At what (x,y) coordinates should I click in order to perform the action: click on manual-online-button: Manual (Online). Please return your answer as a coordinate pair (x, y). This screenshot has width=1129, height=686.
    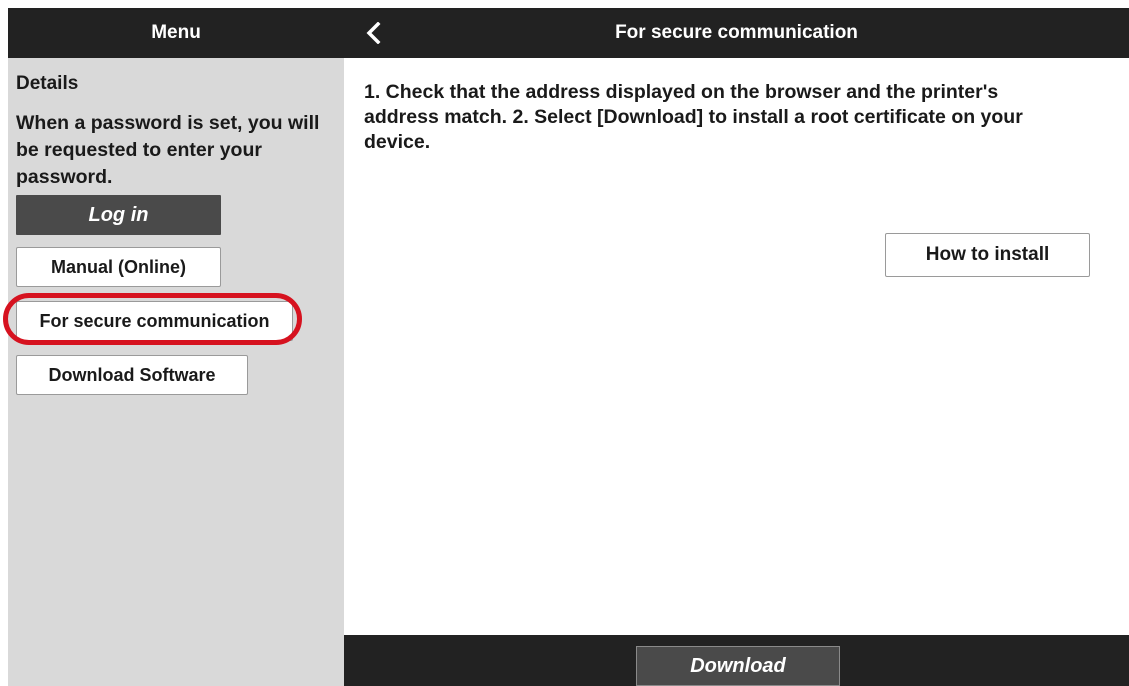
    Looking at the image, I should click on (118, 267).